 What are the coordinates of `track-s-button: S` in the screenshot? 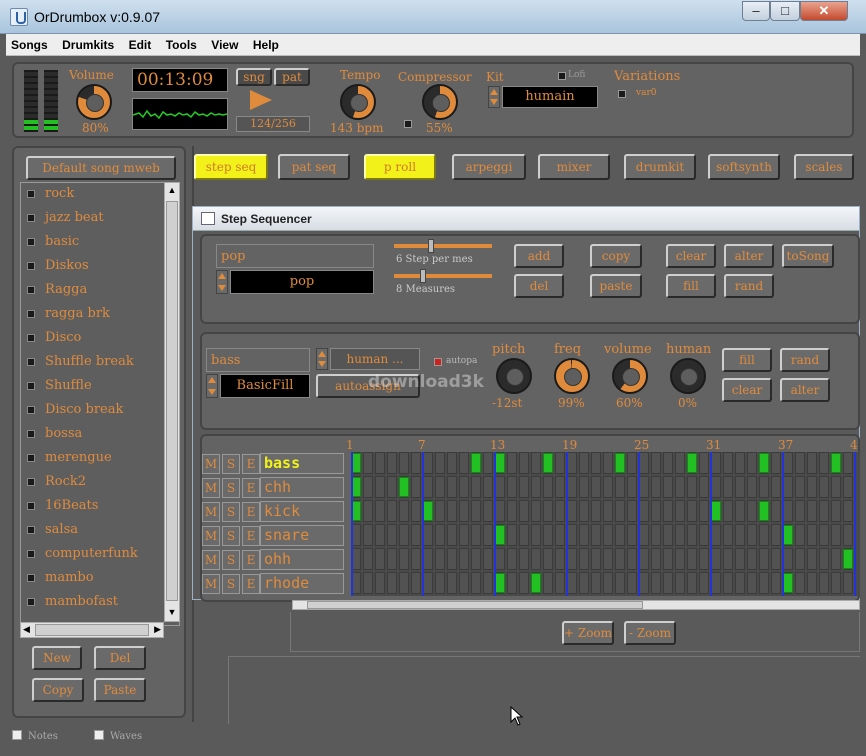 It's located at (231, 536).